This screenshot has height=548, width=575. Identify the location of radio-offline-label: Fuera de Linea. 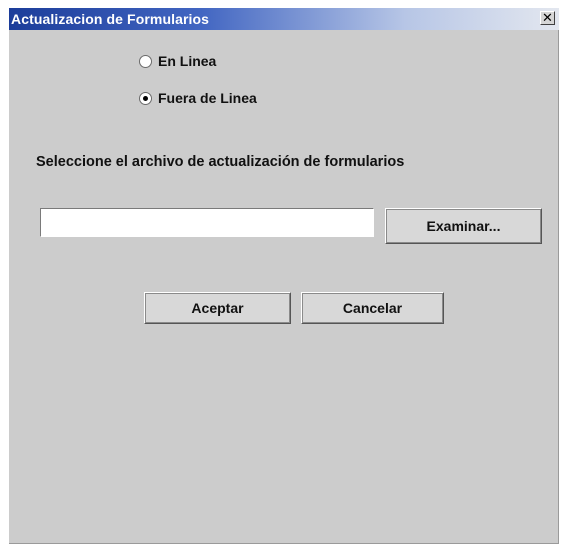
(207, 98).